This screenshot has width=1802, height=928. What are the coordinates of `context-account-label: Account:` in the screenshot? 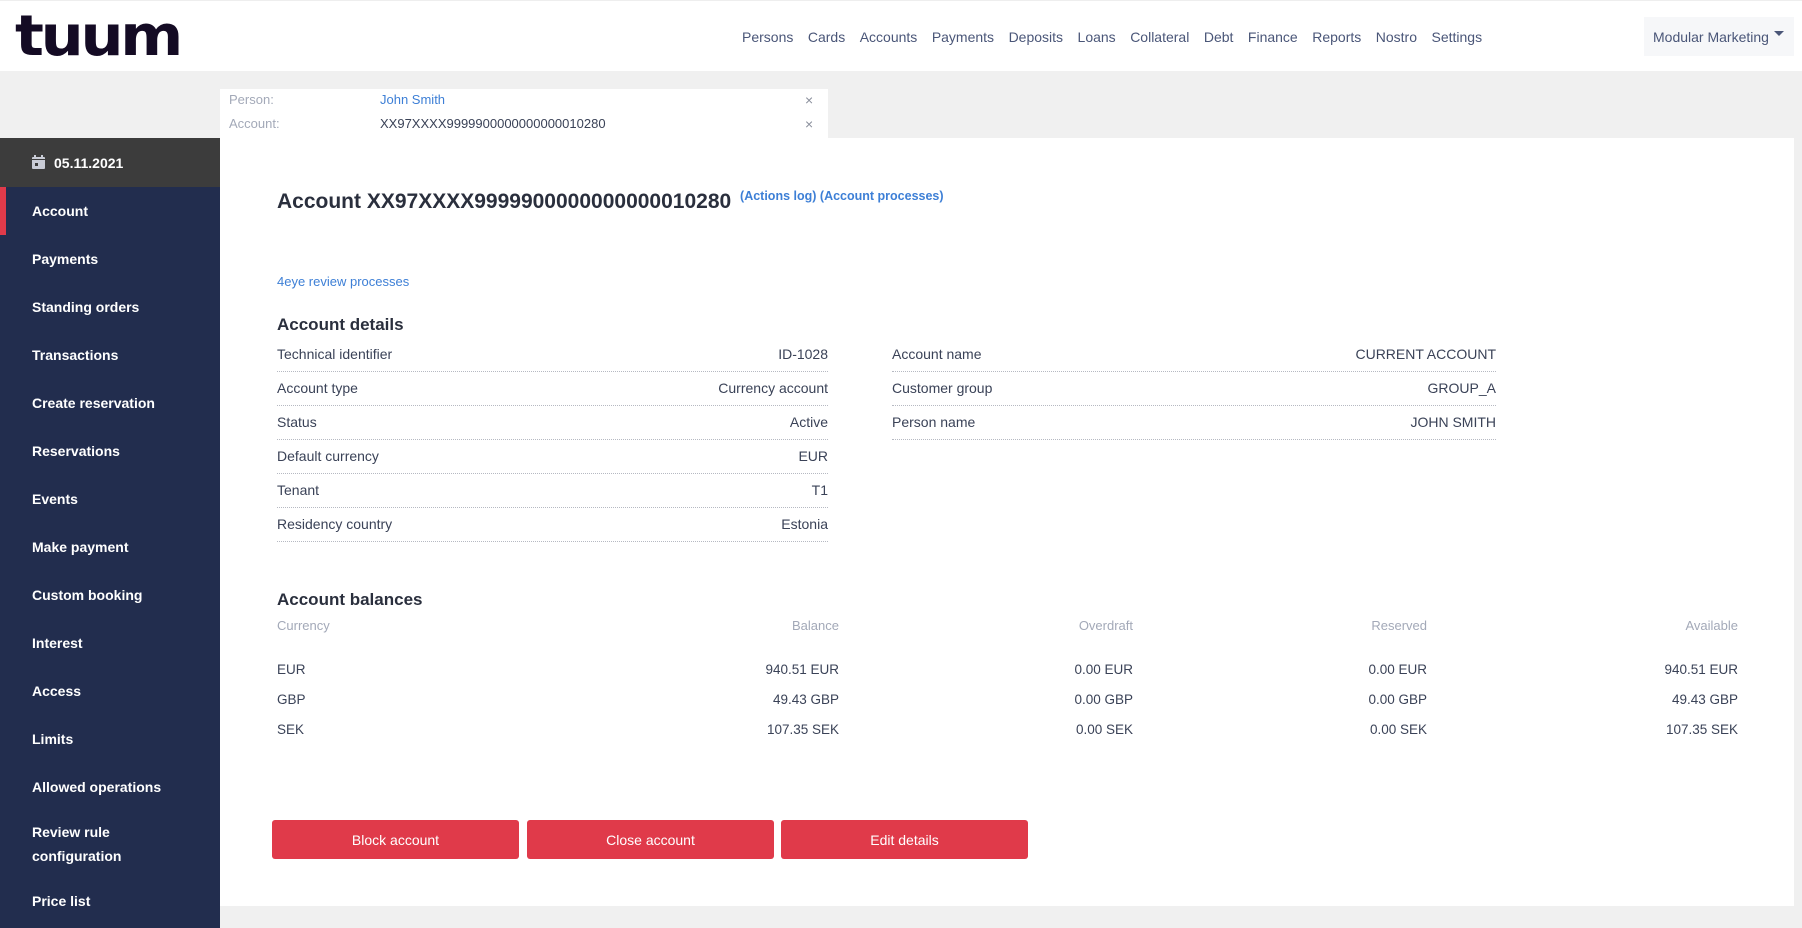 It's located at (254, 123).